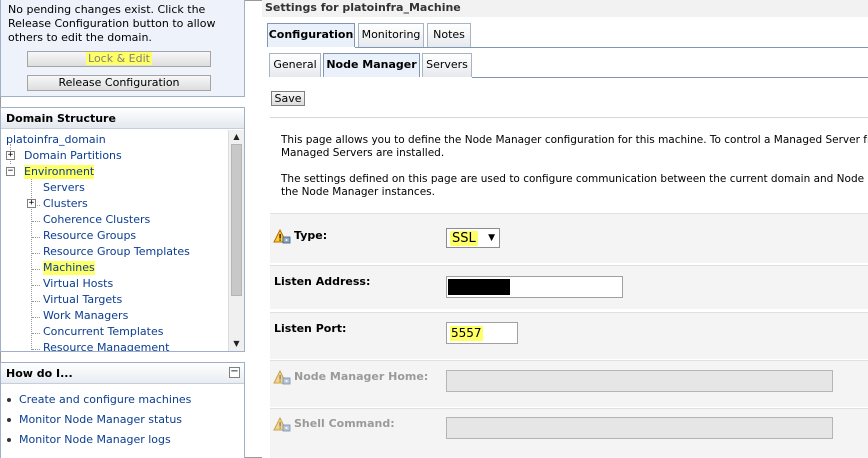 The height and width of the screenshot is (458, 868). Describe the element at coordinates (288, 98) in the screenshot. I see `save-button: Save` at that location.